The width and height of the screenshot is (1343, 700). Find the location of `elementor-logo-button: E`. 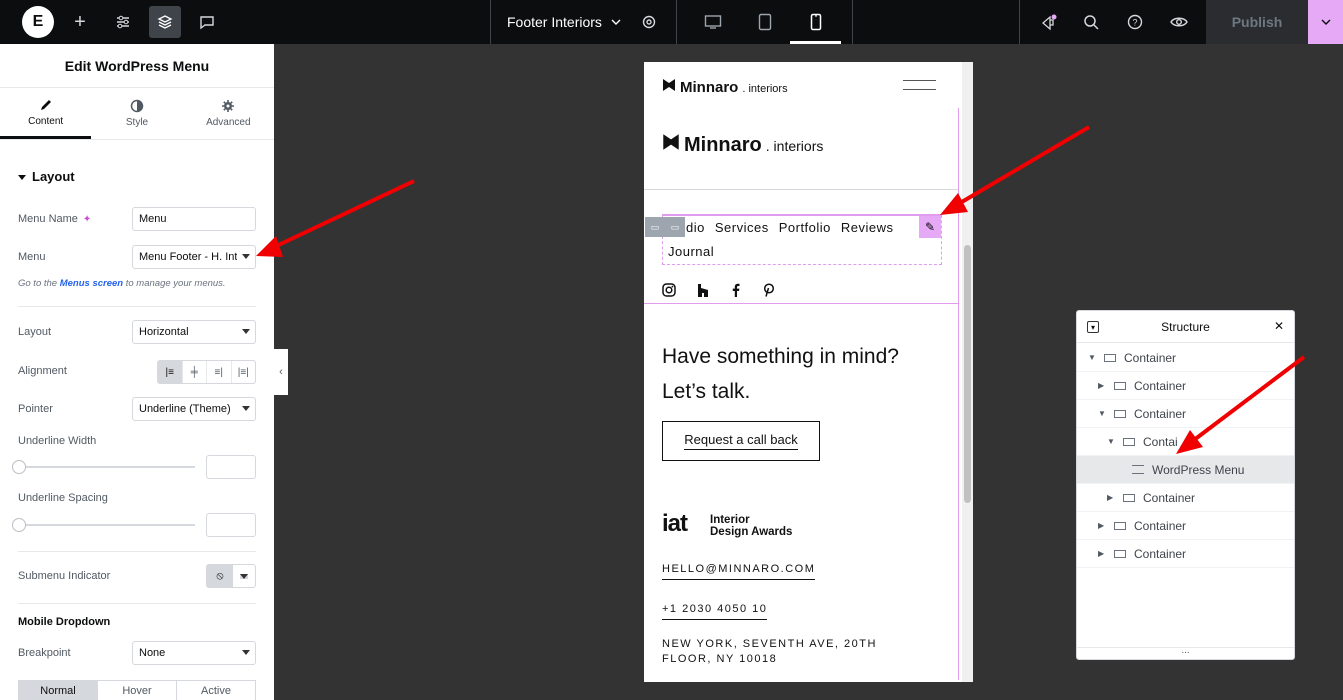

elementor-logo-button: E is located at coordinates (38, 22).